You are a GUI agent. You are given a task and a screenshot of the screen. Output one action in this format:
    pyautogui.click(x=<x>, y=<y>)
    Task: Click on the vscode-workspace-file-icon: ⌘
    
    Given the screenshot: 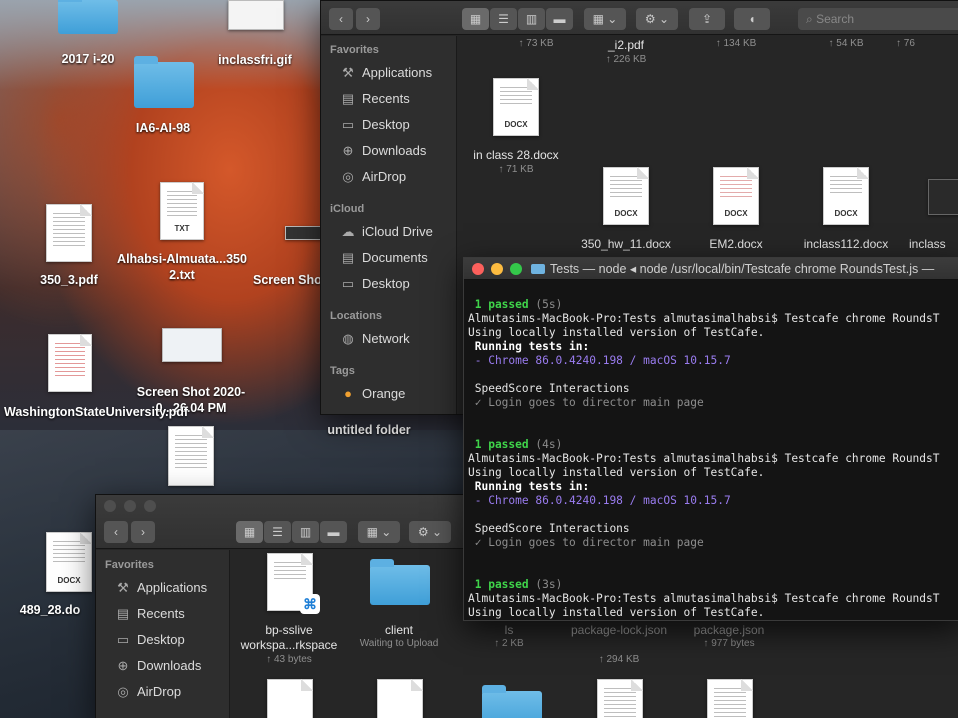 What is the action you would take?
    pyautogui.click(x=293, y=583)
    